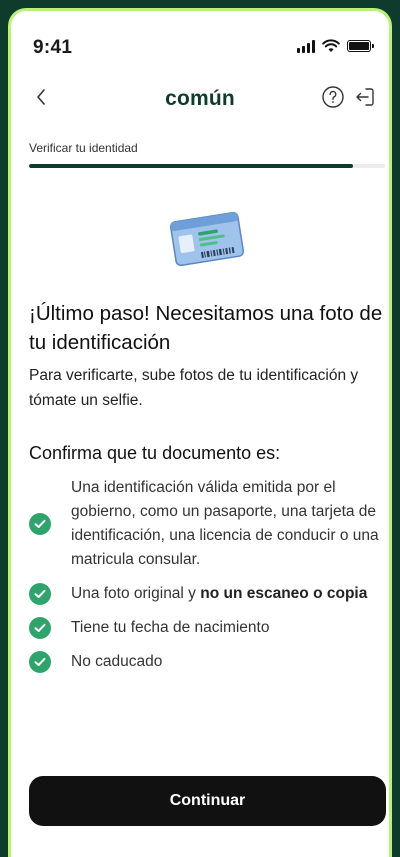 This screenshot has width=400, height=857. What do you see at coordinates (136, 593) in the screenshot?
I see `list-item-text-regular: Una foto original y` at bounding box center [136, 593].